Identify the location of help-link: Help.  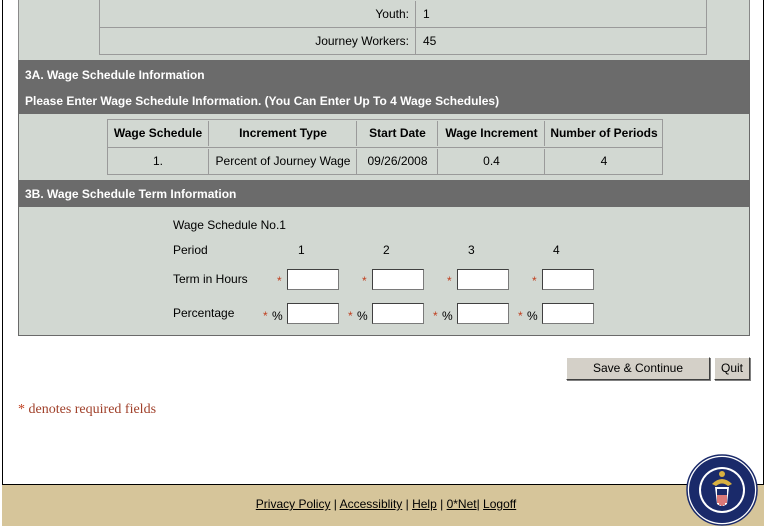
(424, 504).